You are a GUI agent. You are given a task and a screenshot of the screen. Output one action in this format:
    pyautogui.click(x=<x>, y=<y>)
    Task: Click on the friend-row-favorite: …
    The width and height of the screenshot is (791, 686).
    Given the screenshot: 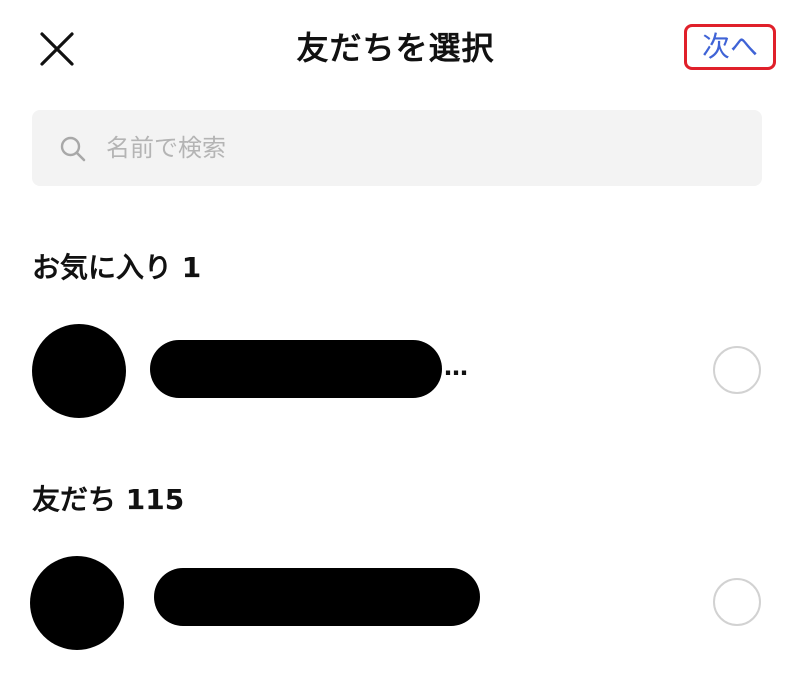 What is the action you would take?
    pyautogui.click(x=395, y=372)
    